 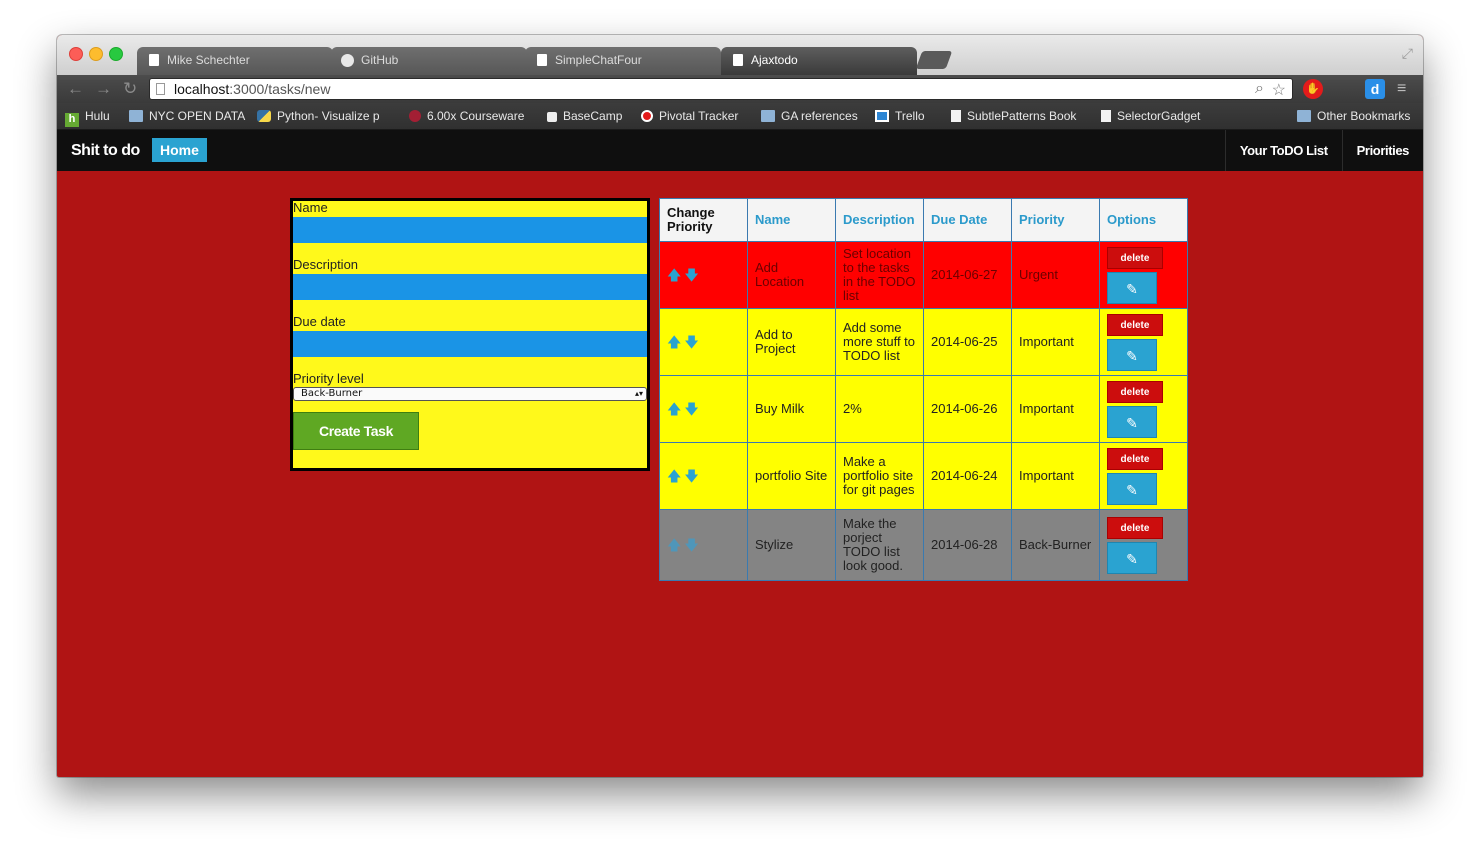 What do you see at coordinates (116, 54) in the screenshot?
I see `zoom-window-button` at bounding box center [116, 54].